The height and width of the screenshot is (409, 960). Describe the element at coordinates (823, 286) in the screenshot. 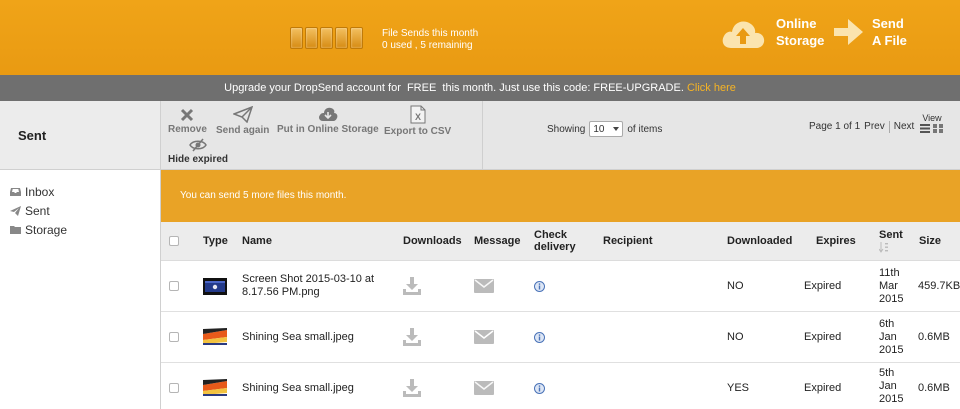

I see `expires-value: Expired` at that location.